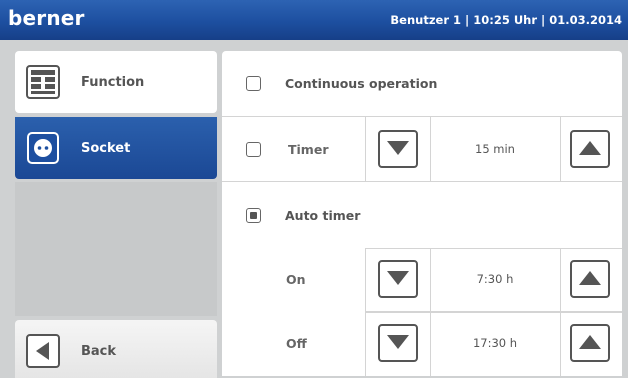  What do you see at coordinates (43, 351) in the screenshot?
I see `back-arrow-icon` at bounding box center [43, 351].